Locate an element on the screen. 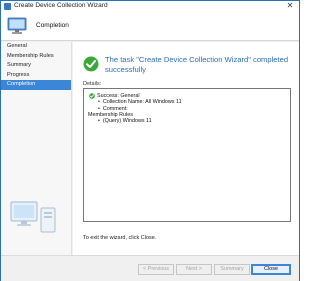 The height and width of the screenshot is (281, 320). window-title: Create Device Collection Wizard is located at coordinates (61, 5).